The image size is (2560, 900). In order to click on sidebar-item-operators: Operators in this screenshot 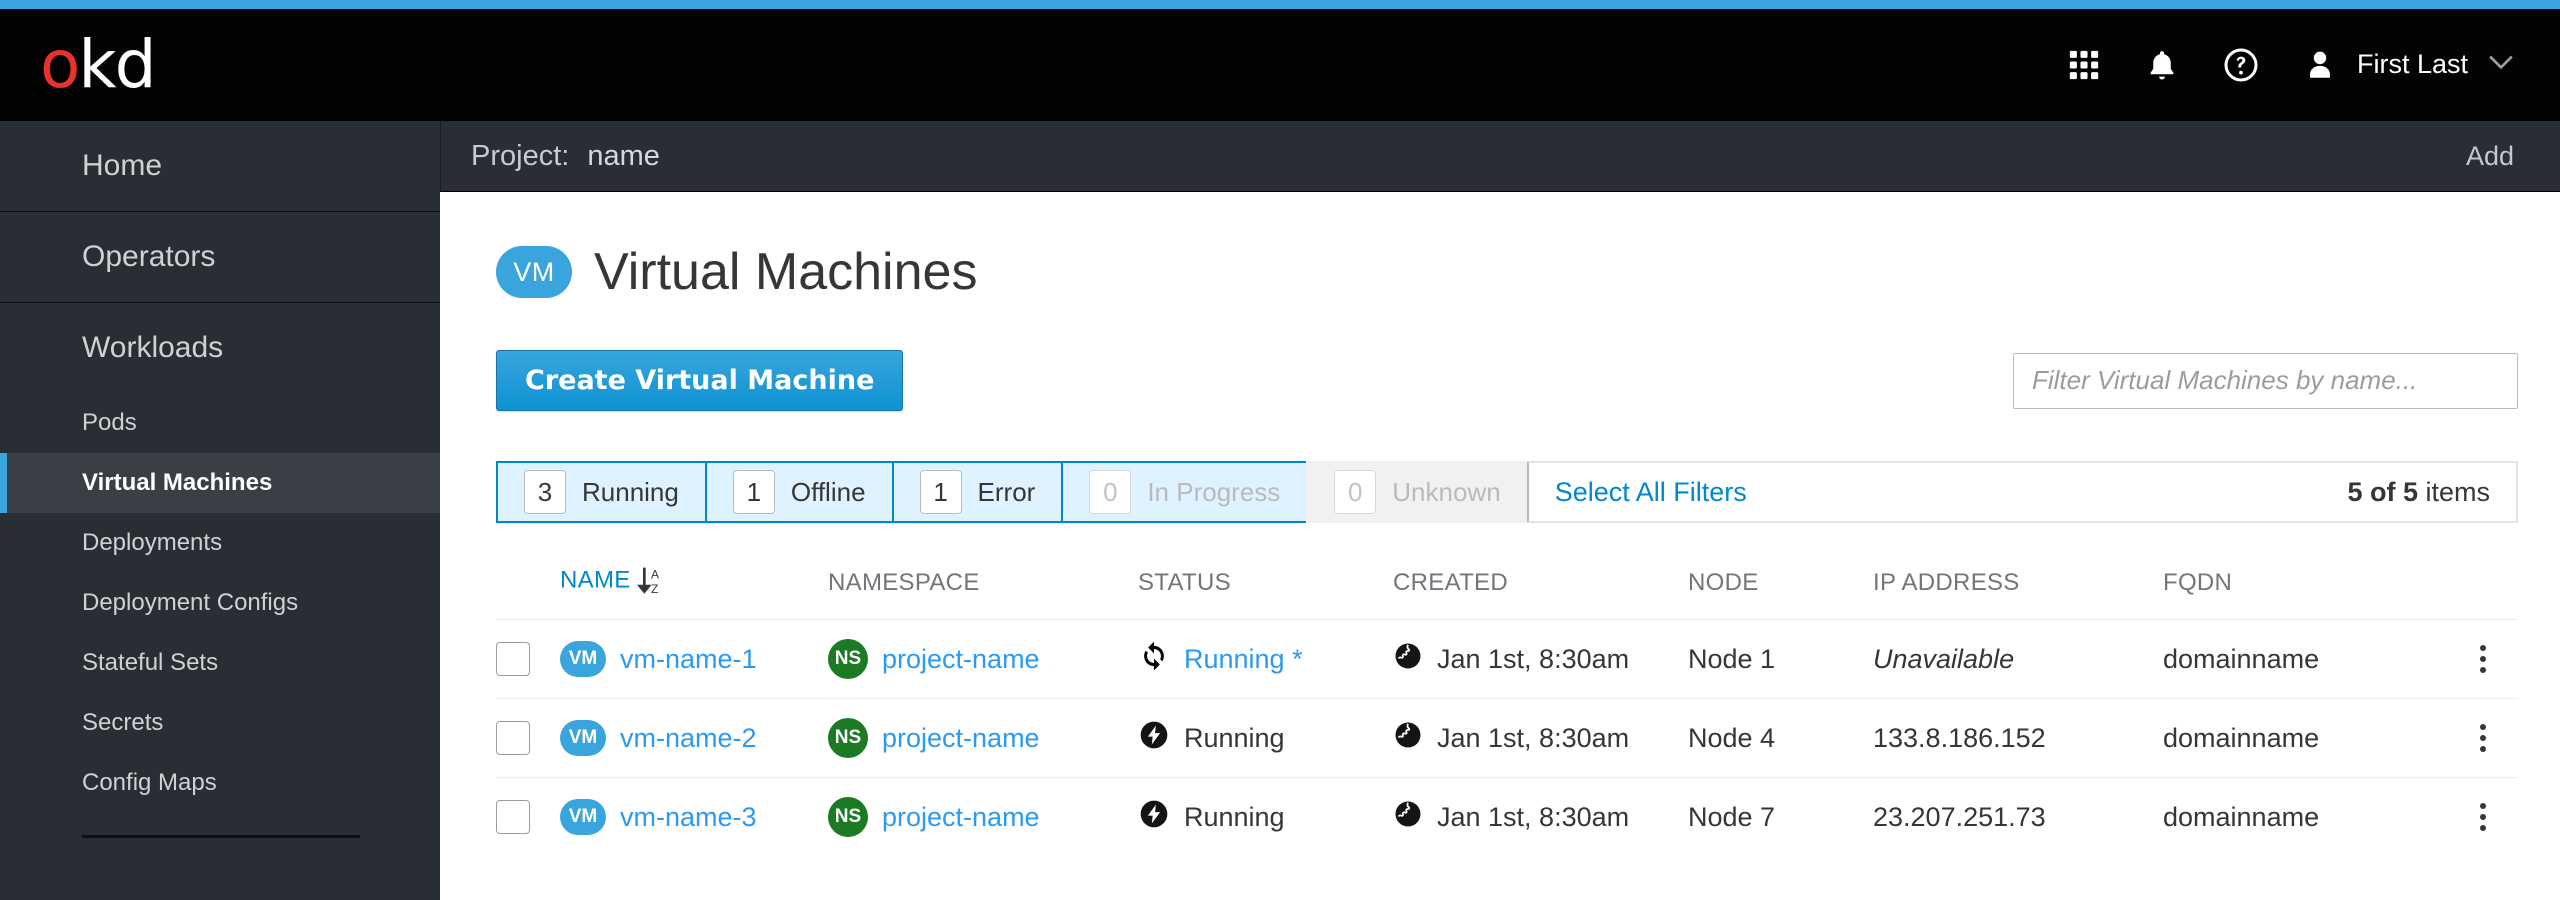, I will do `click(220, 257)`.